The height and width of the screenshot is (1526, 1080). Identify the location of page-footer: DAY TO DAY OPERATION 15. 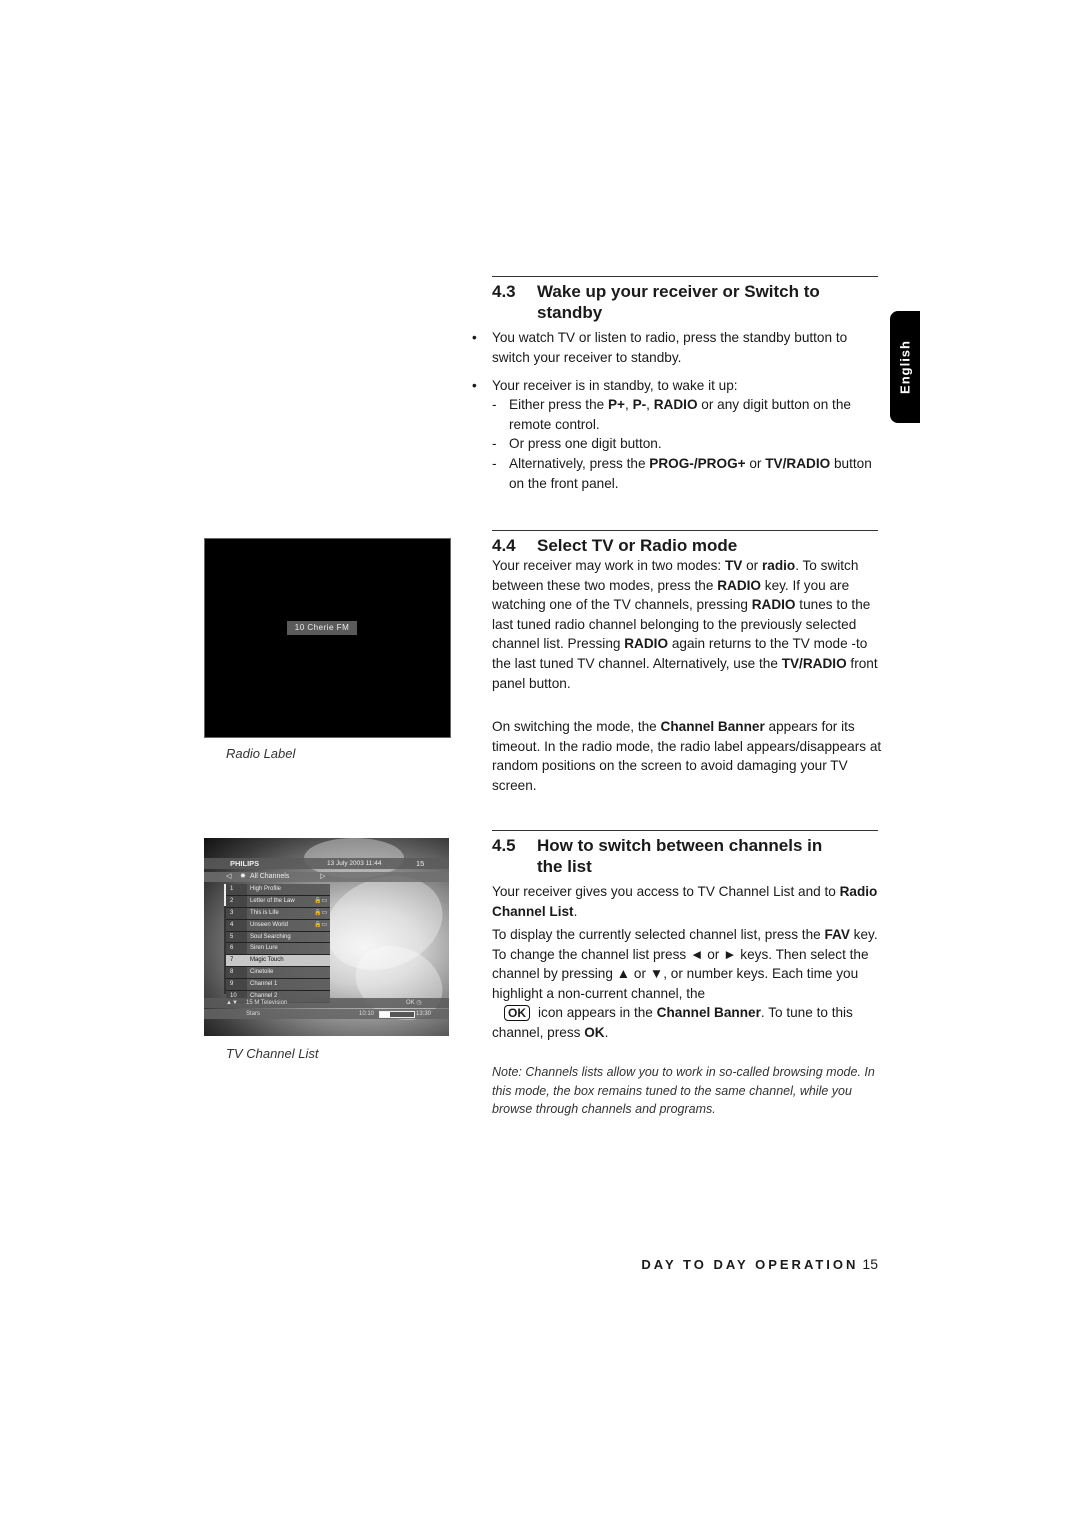
(739, 1264).